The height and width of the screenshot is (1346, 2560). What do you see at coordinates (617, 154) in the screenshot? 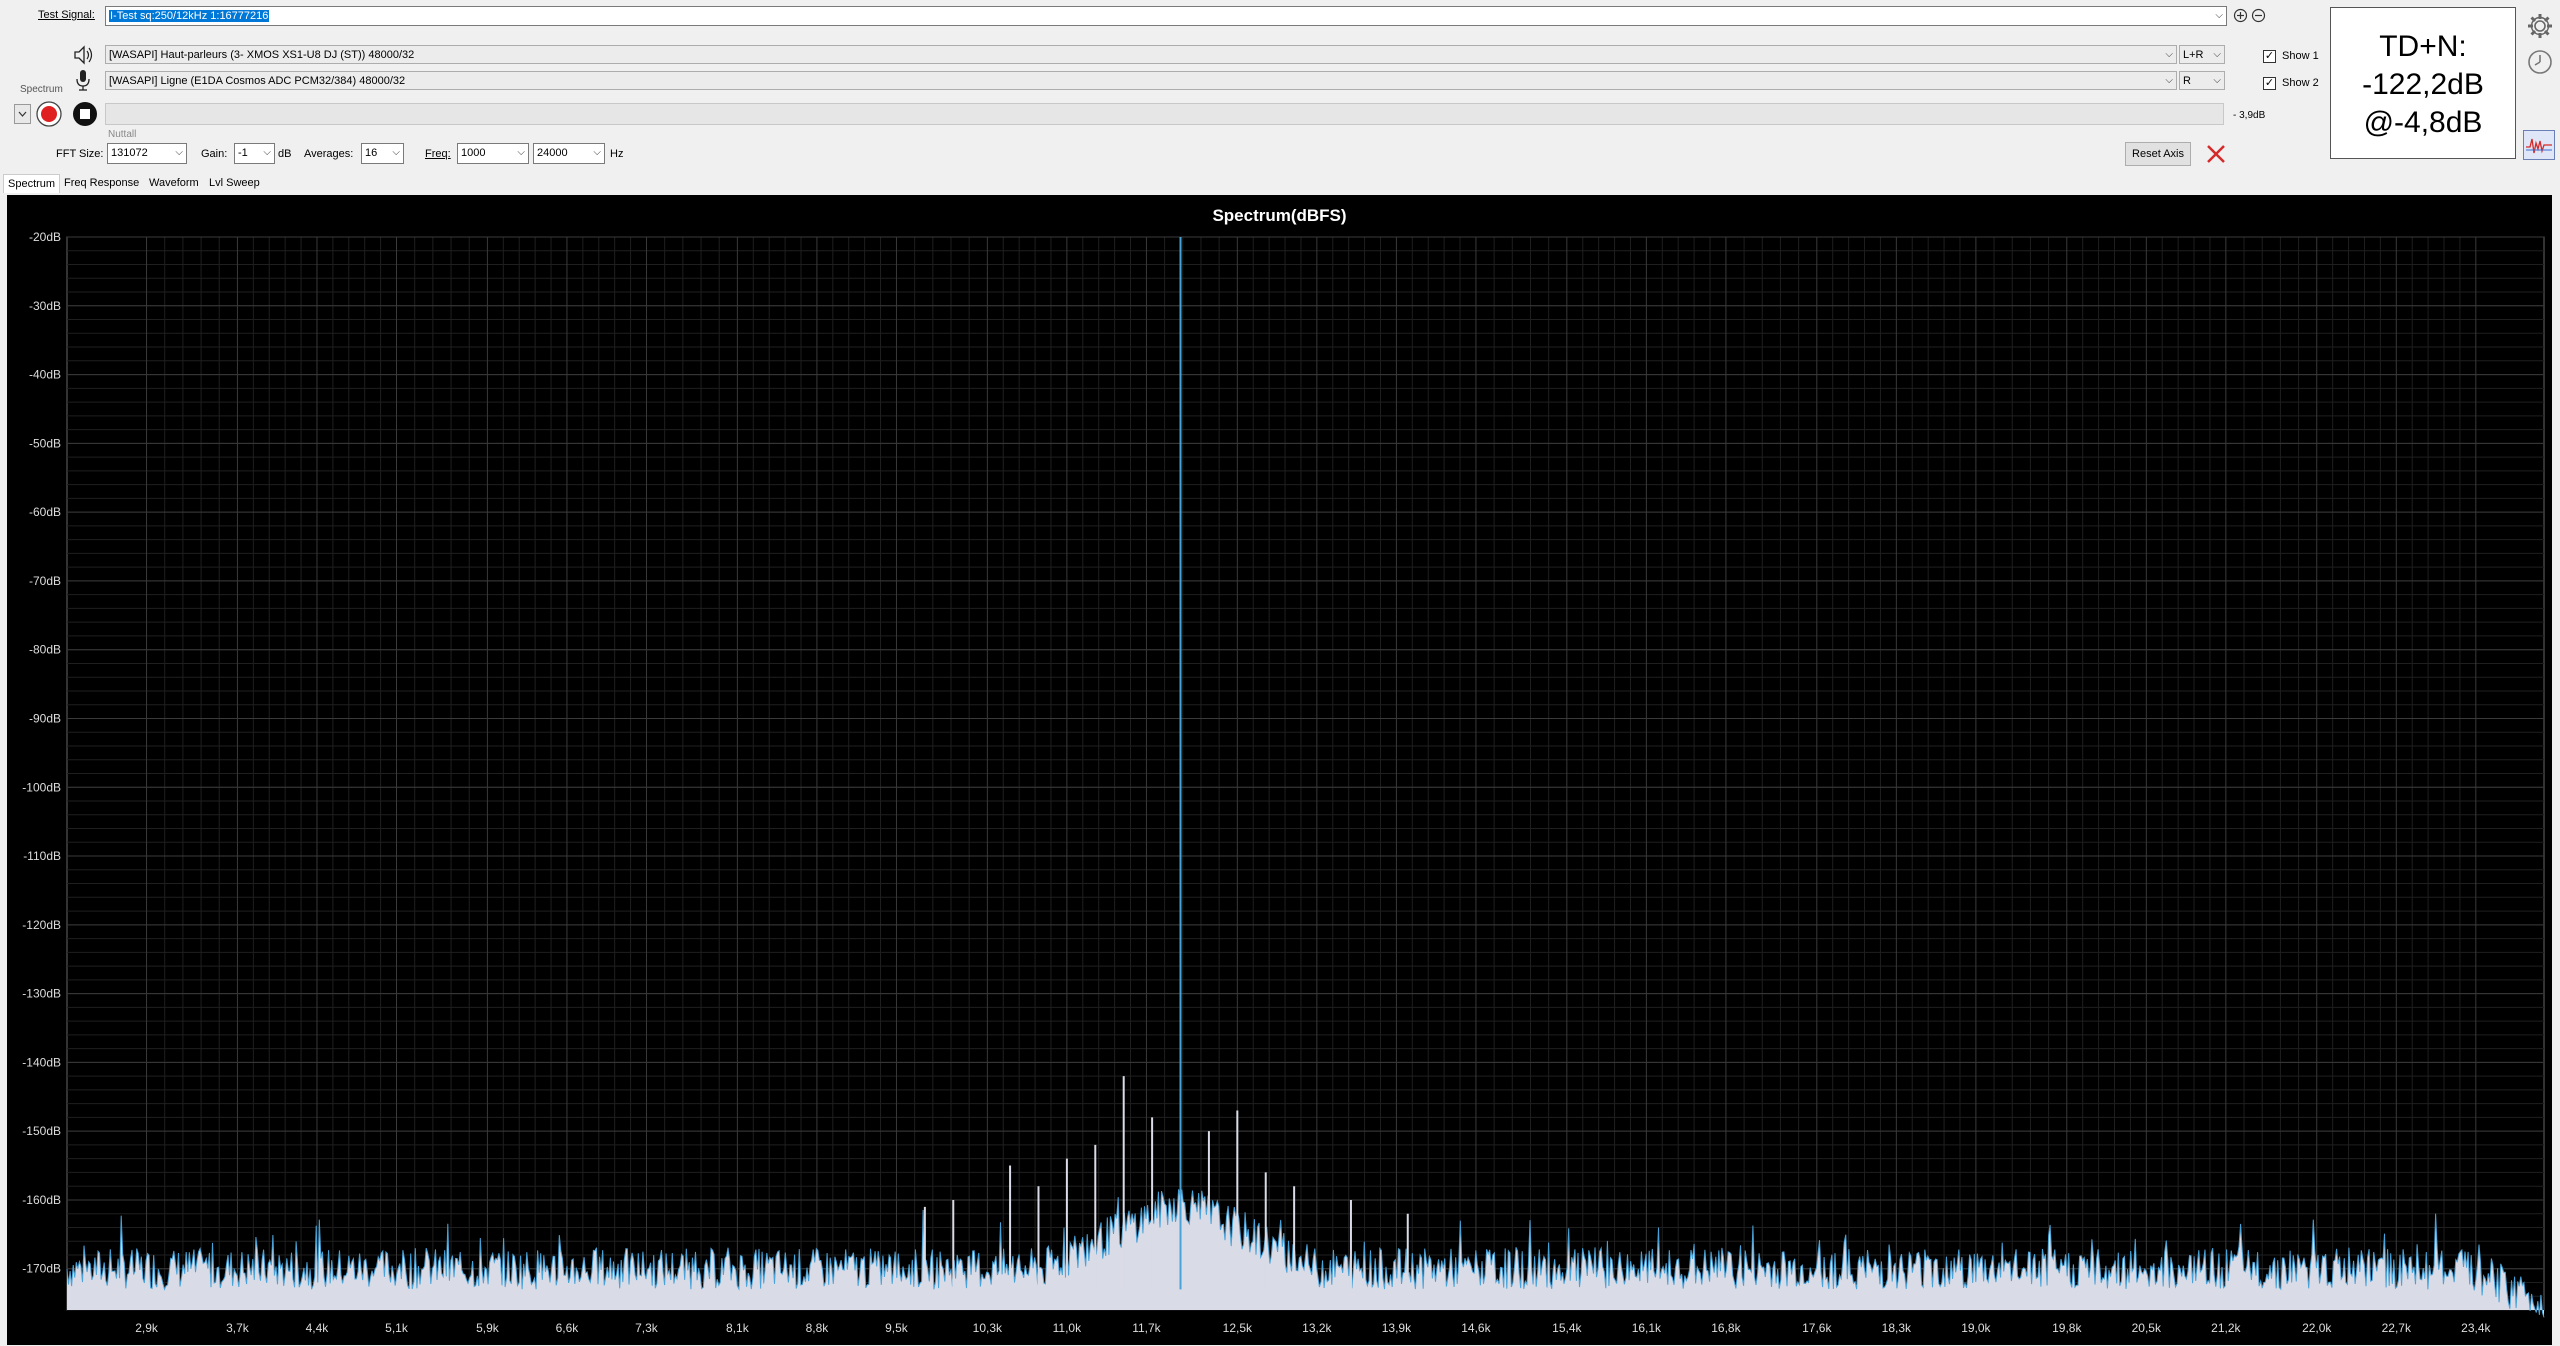
I see `freq-unit: Hz` at bounding box center [617, 154].